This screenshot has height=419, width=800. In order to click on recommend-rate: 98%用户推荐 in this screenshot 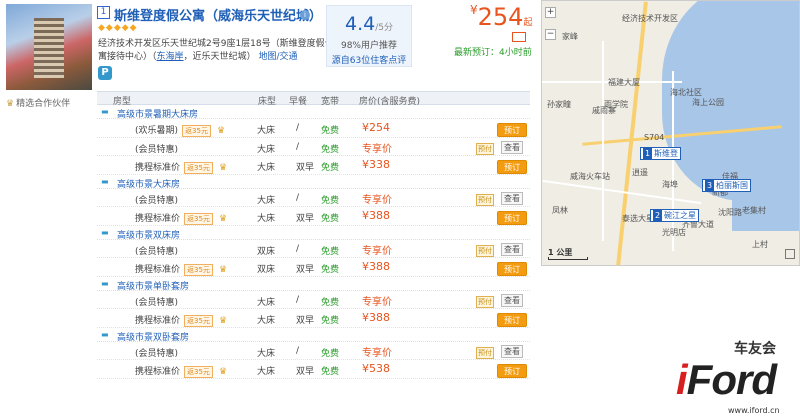, I will do `click(368, 46)`.